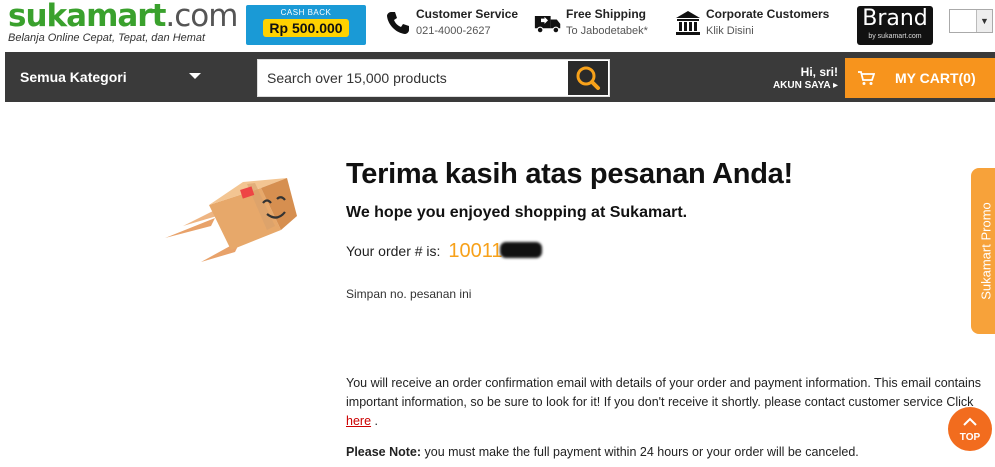 Image resolution: width=995 pixels, height=467 pixels. I want to click on sukamart-promo-tab: Sukamart Promo, so click(983, 251).